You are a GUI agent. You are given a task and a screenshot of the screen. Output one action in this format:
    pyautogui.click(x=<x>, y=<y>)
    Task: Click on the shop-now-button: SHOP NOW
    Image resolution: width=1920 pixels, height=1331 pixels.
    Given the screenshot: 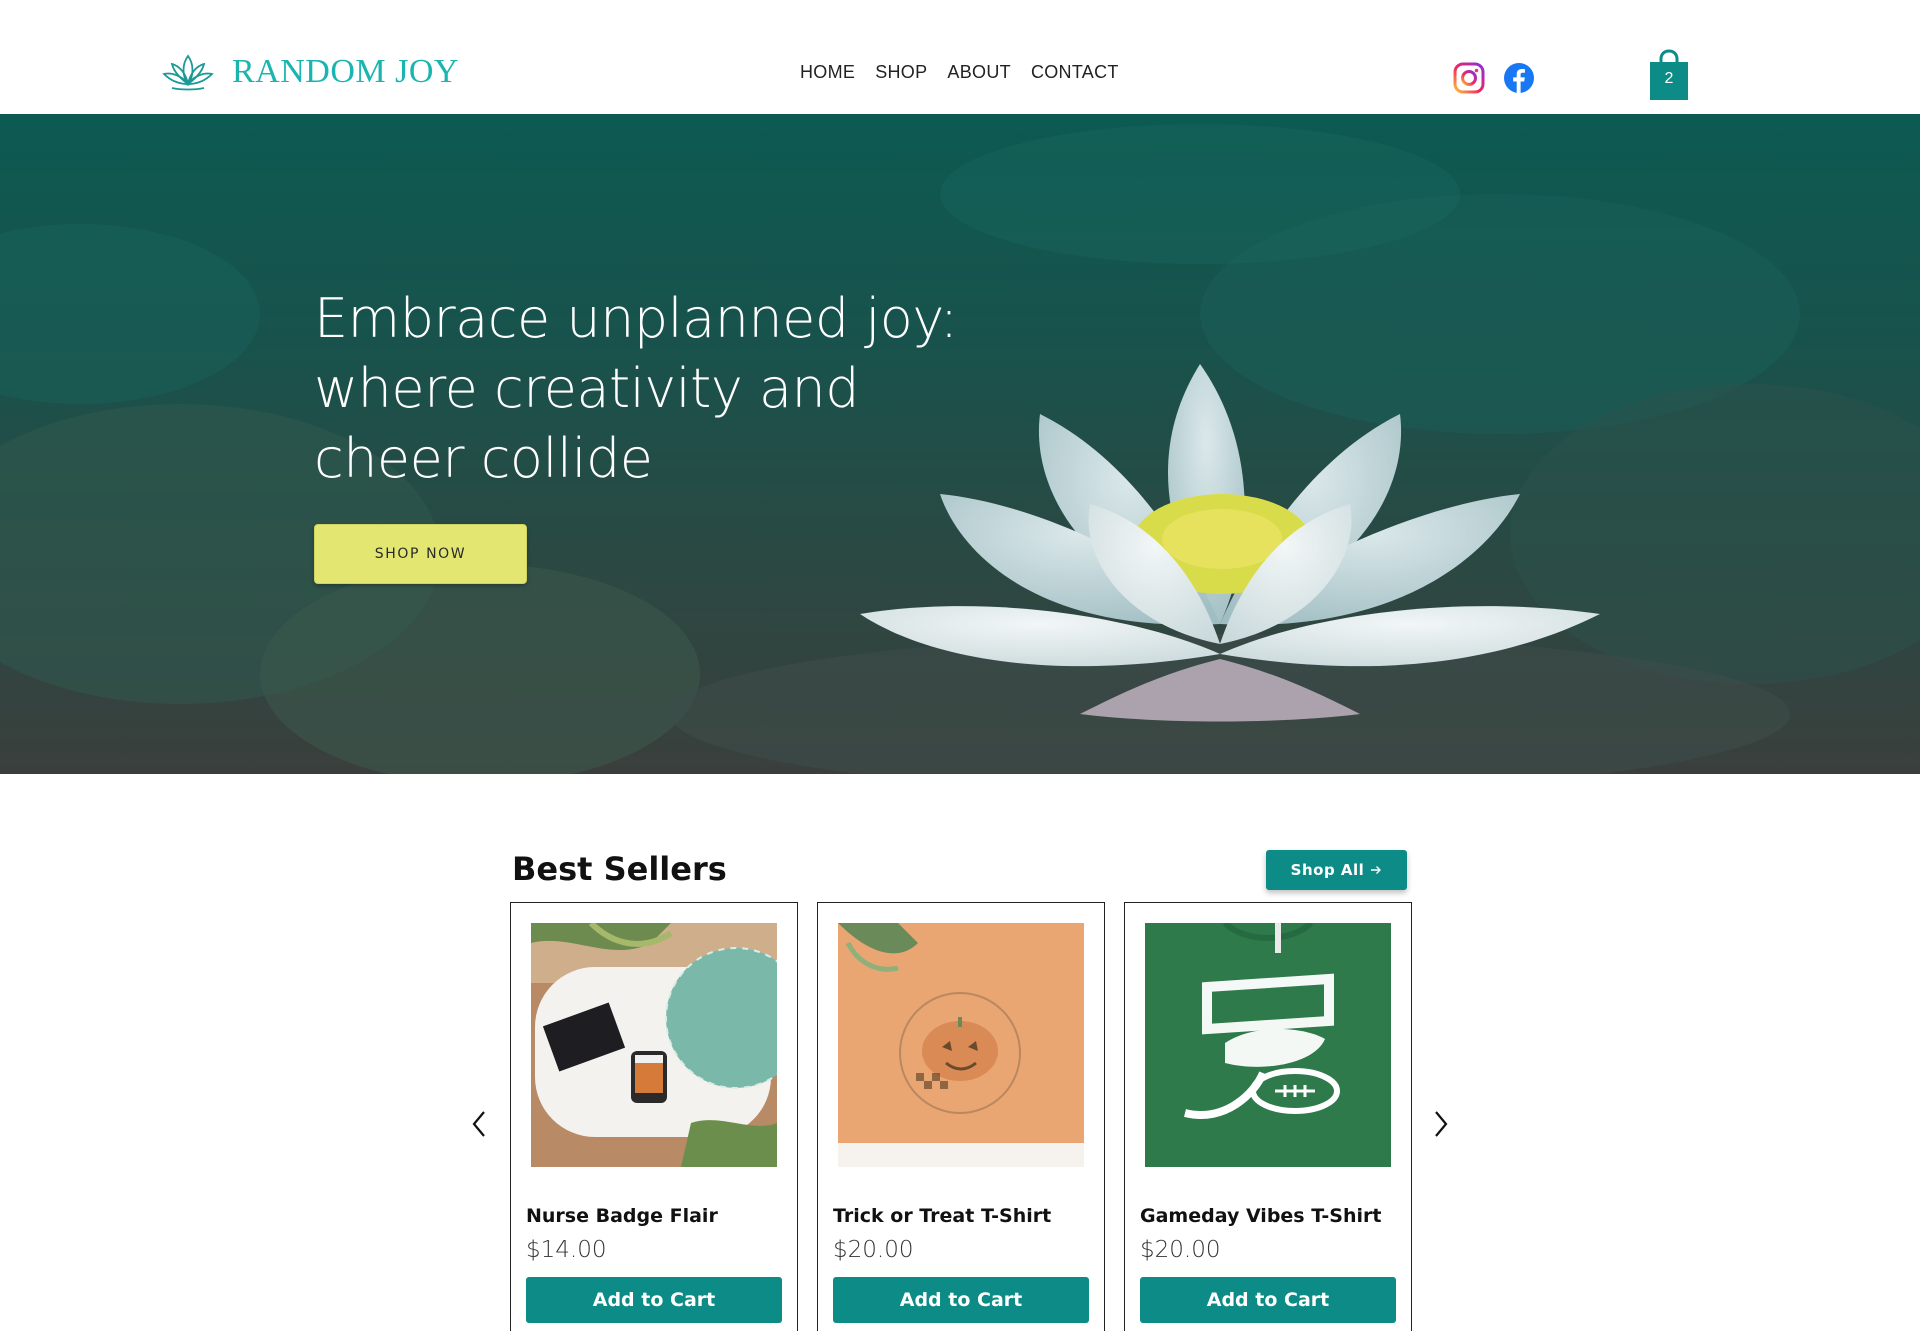 What is the action you would take?
    pyautogui.click(x=420, y=554)
    